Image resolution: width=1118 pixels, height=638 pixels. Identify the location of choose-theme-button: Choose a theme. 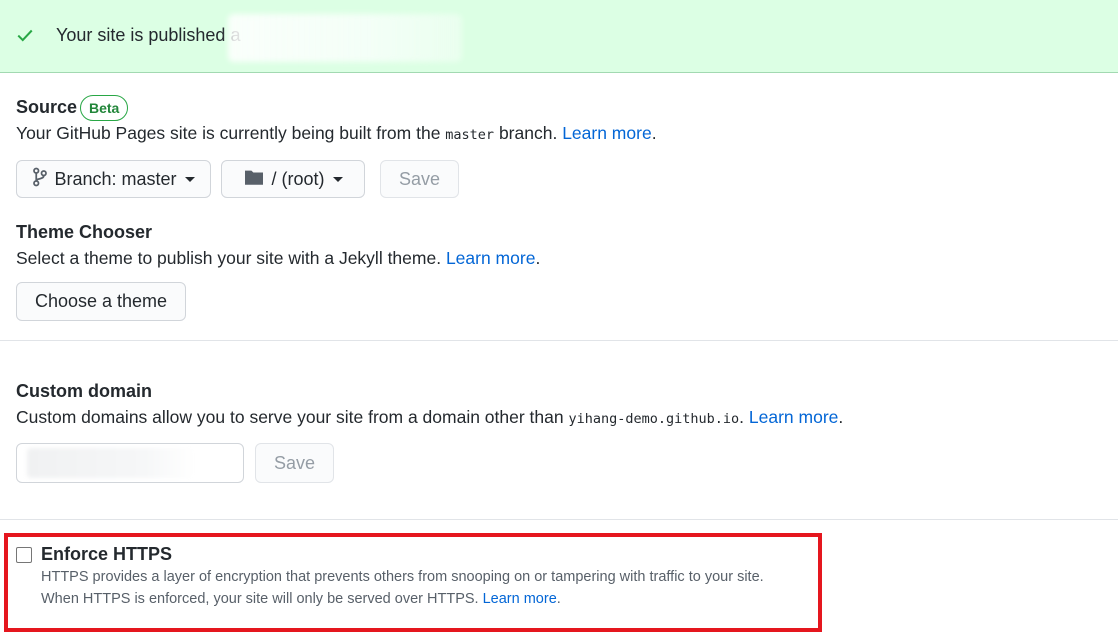
(101, 301).